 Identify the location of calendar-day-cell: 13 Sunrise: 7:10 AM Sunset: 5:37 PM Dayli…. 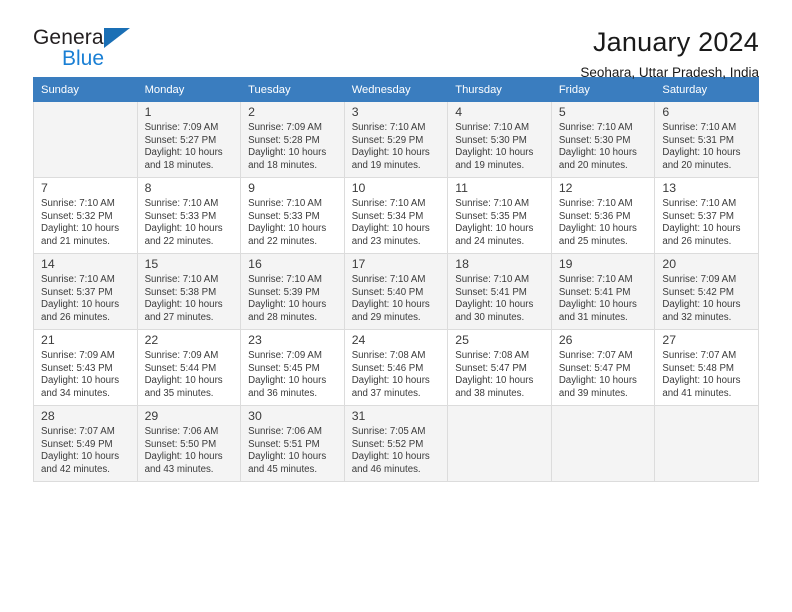
(706, 215).